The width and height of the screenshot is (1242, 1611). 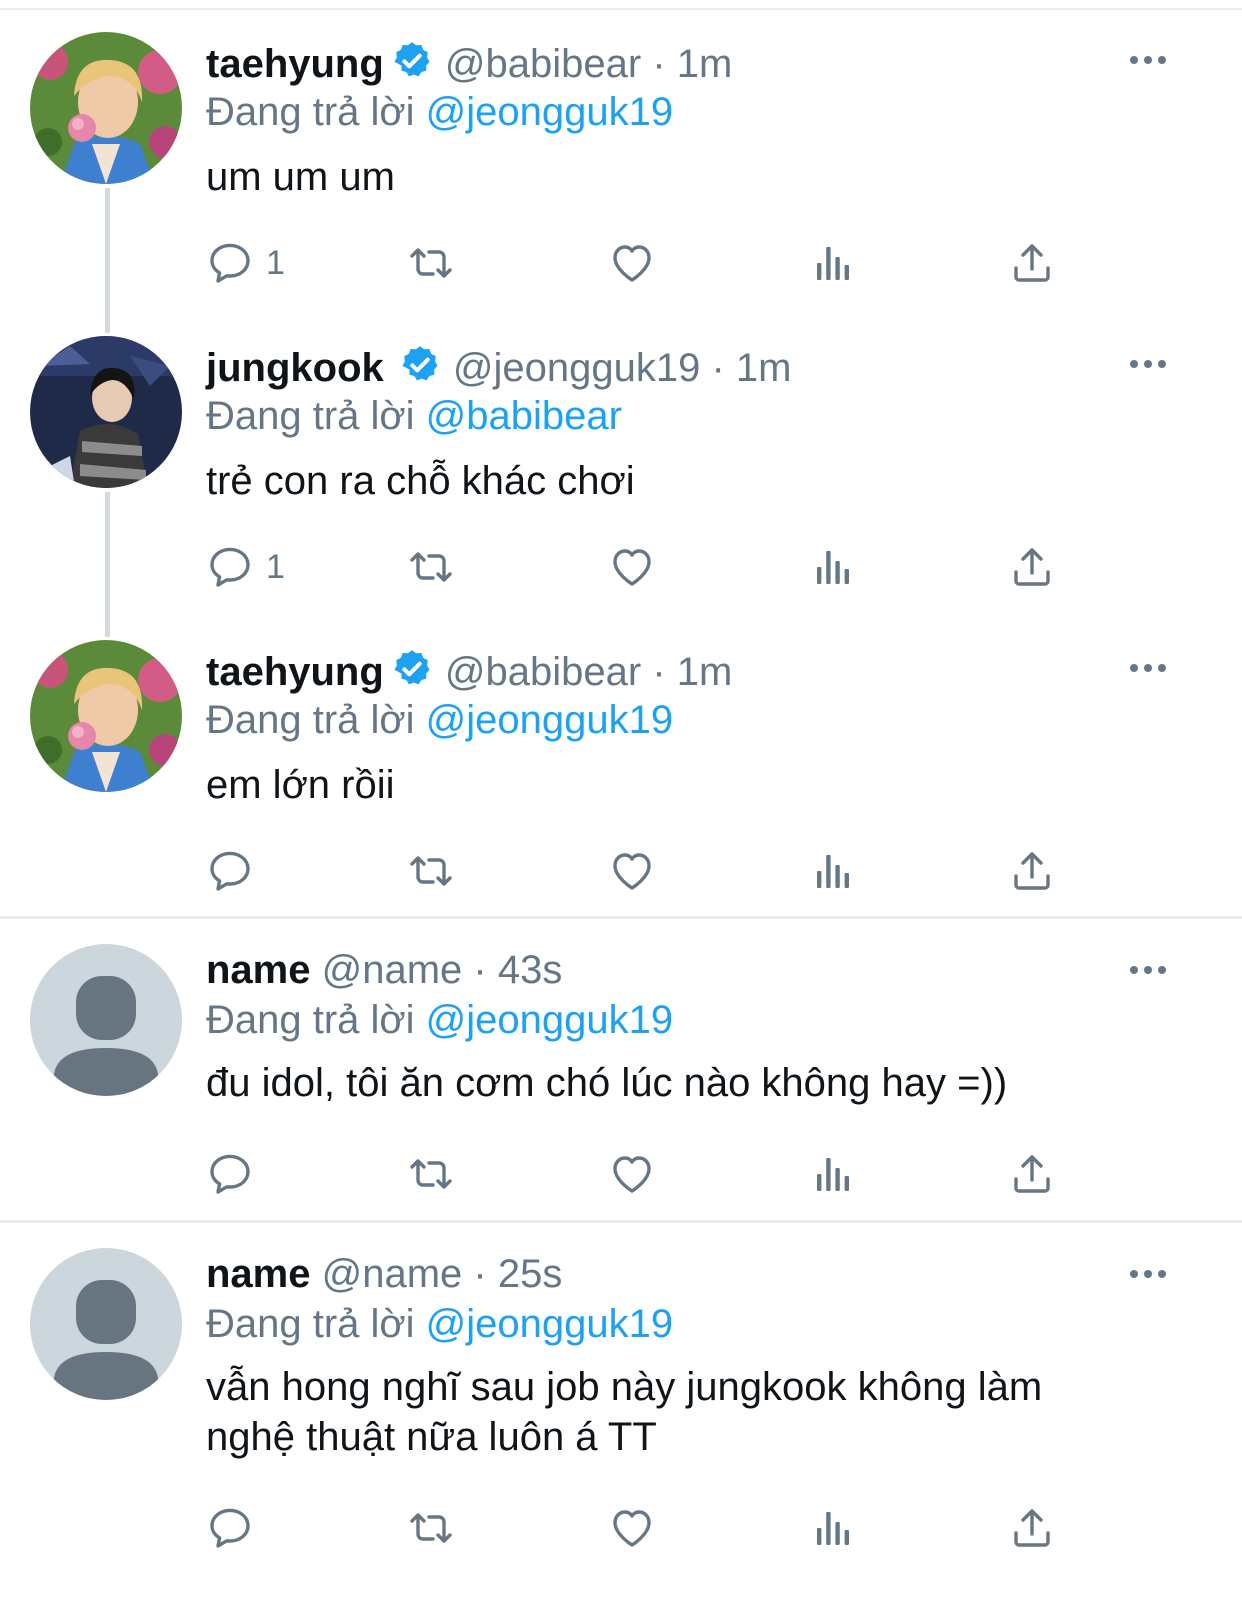 What do you see at coordinates (295, 368) in the screenshot?
I see `display-name: jungkook` at bounding box center [295, 368].